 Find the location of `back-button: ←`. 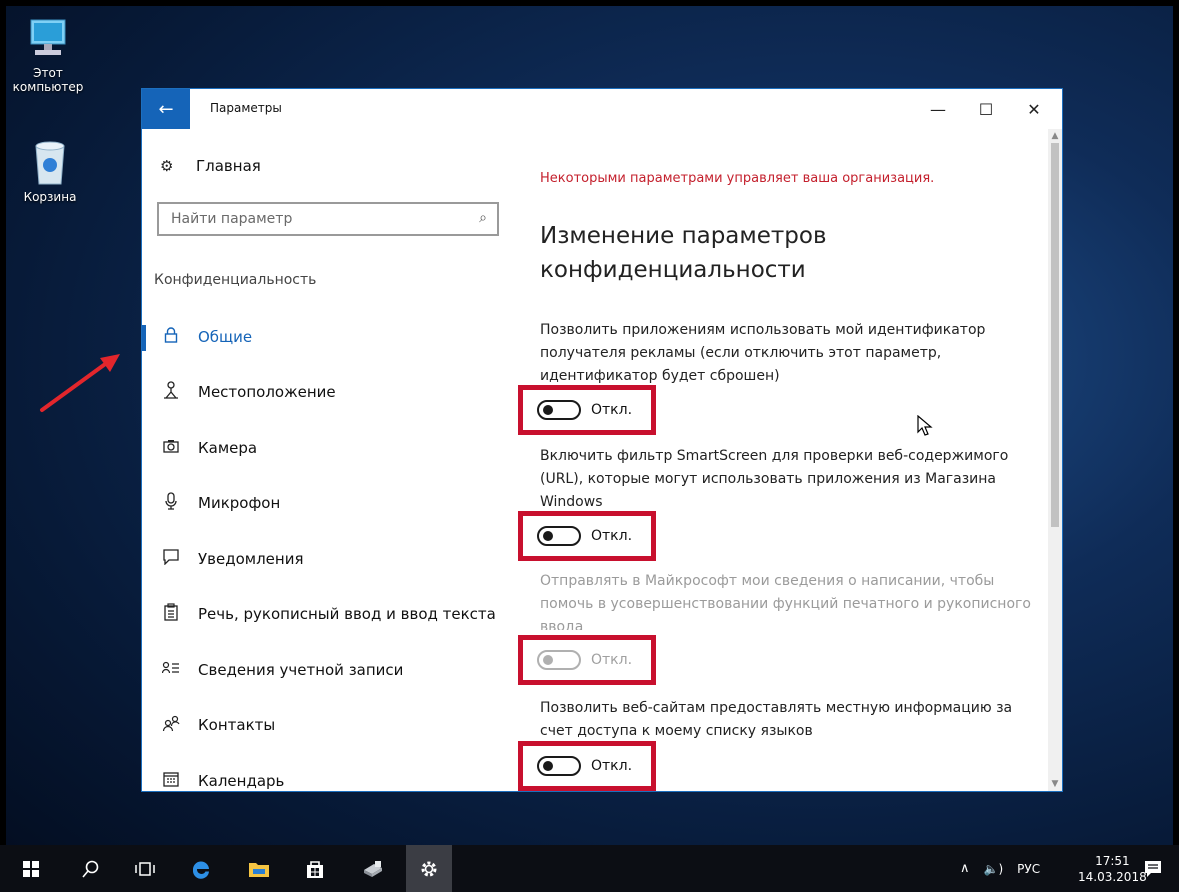

back-button: ← is located at coordinates (166, 109).